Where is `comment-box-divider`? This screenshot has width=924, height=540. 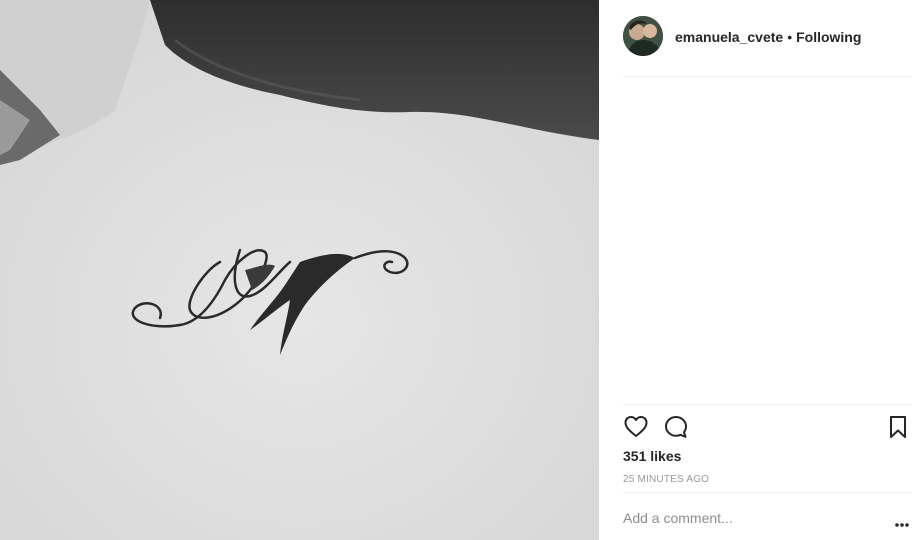
comment-box-divider is located at coordinates (767, 492).